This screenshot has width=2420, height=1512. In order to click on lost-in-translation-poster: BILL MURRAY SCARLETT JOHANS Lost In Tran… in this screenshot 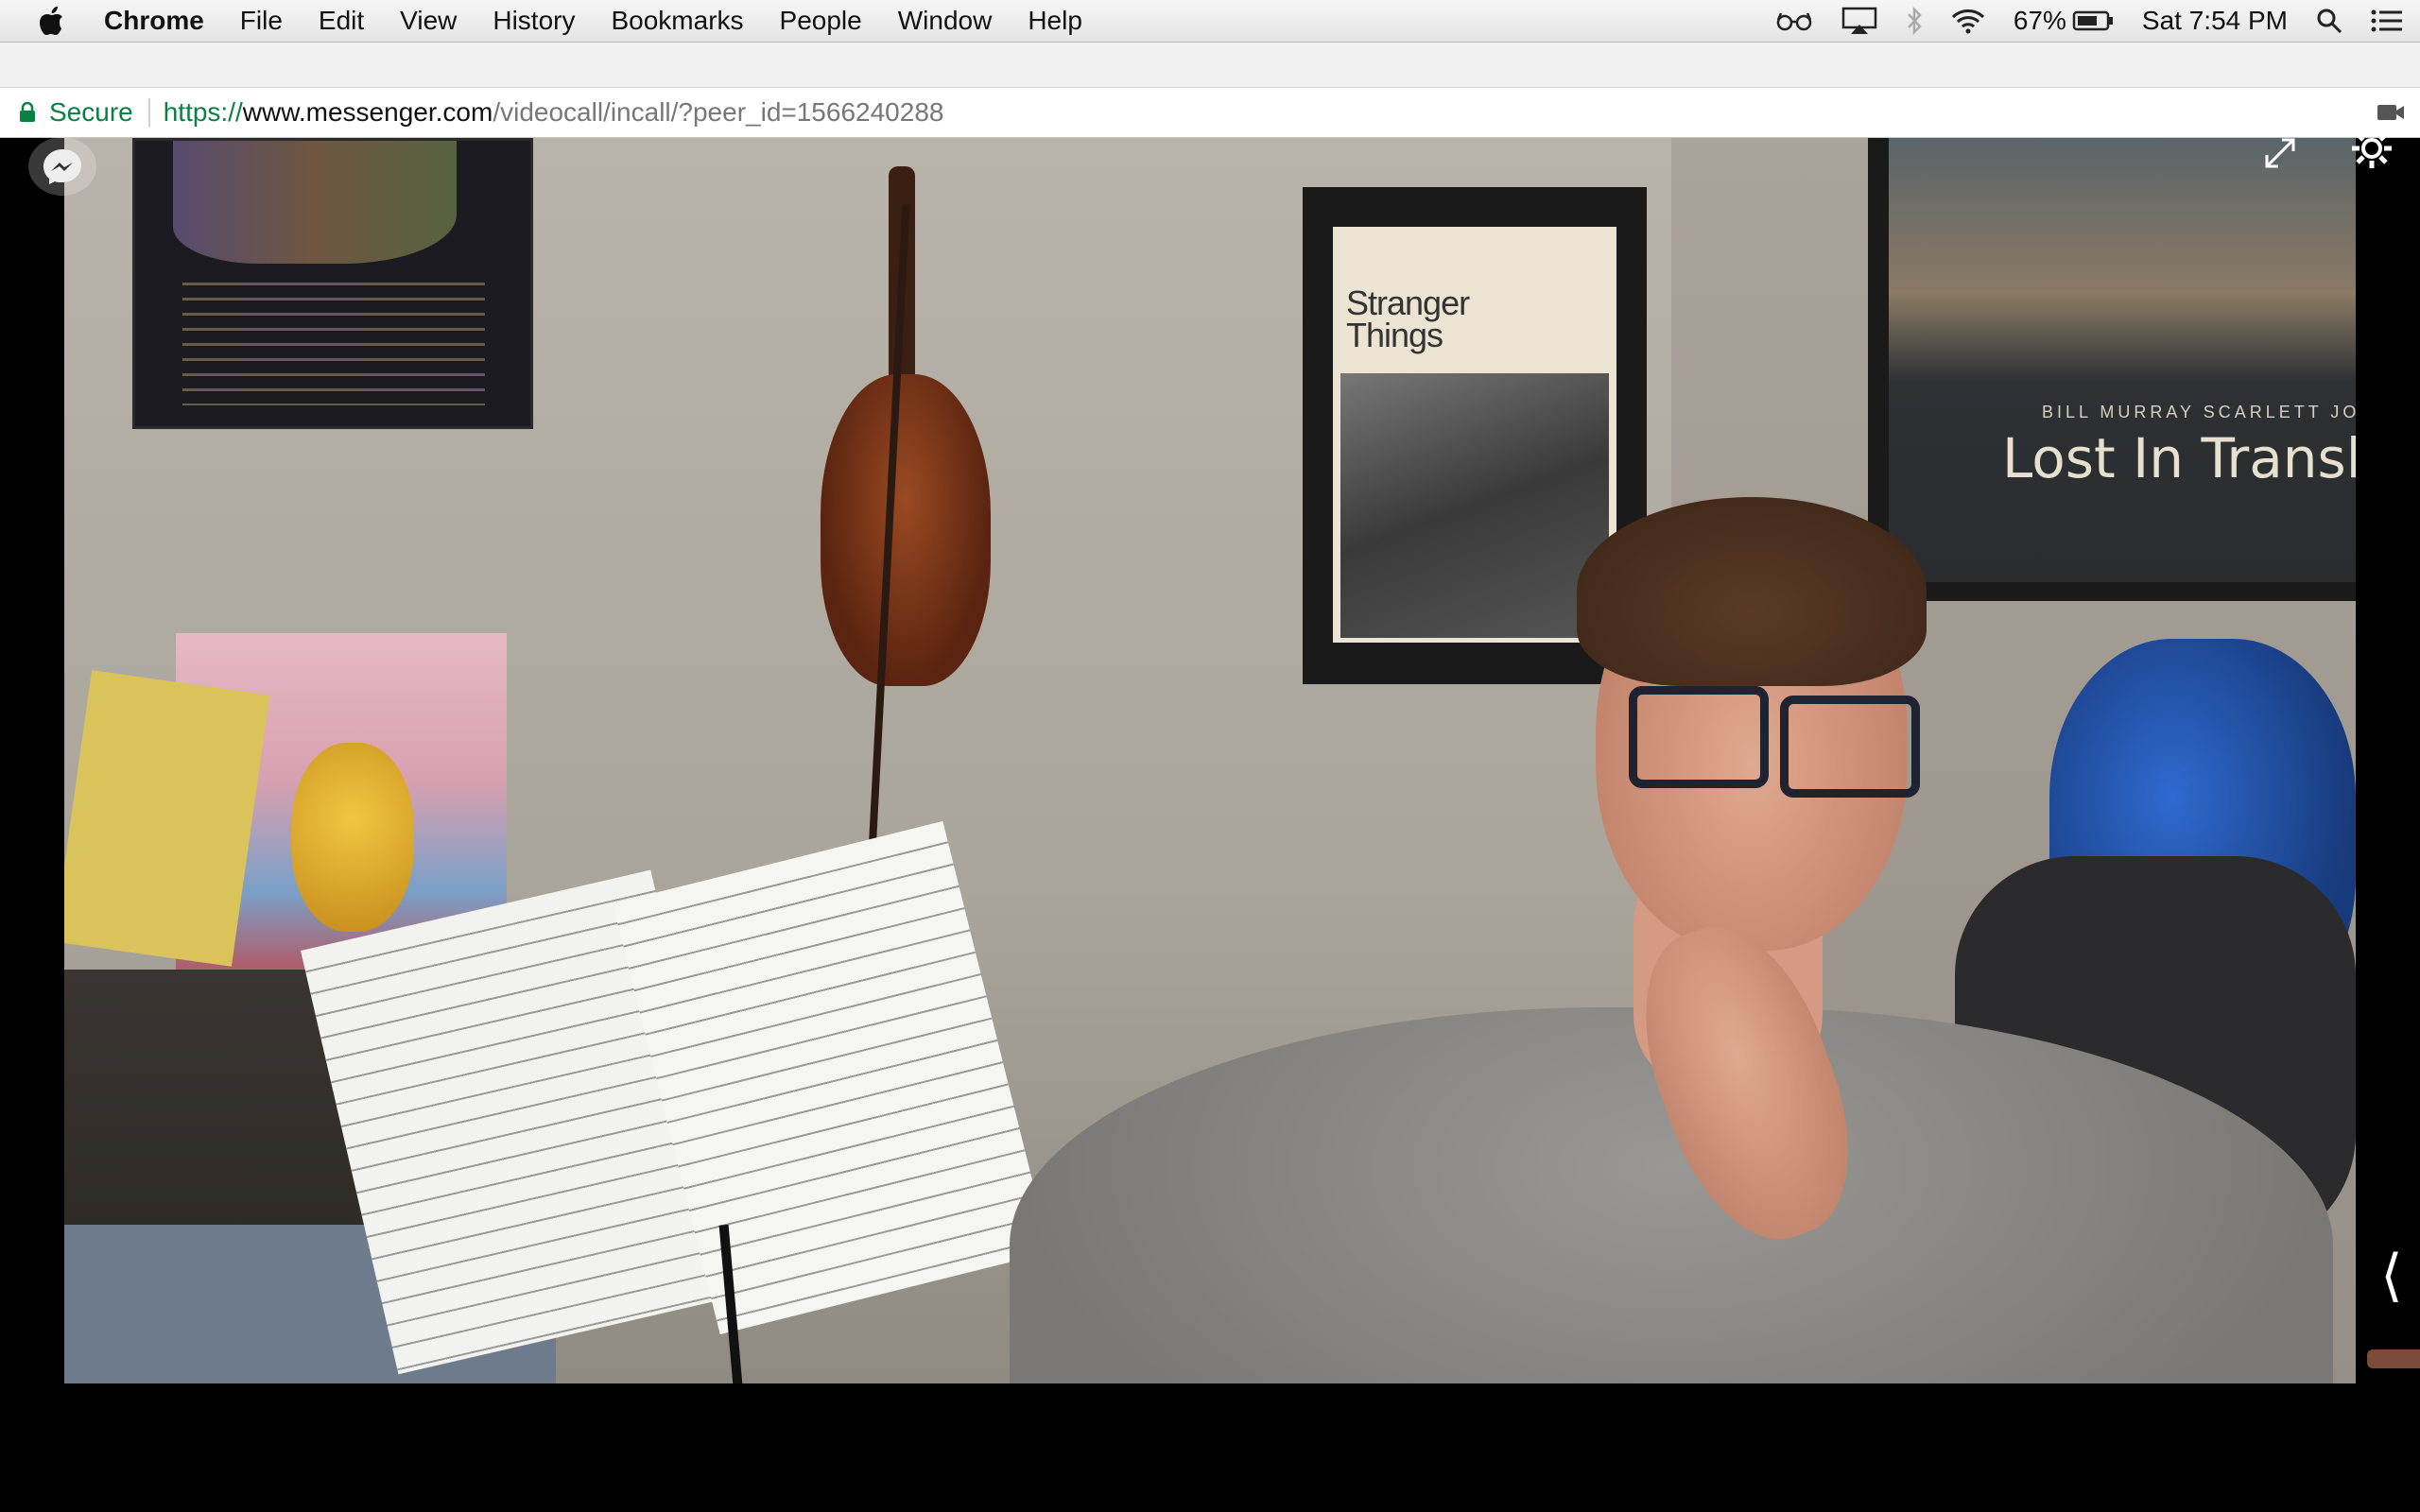, I will do `click(2112, 369)`.